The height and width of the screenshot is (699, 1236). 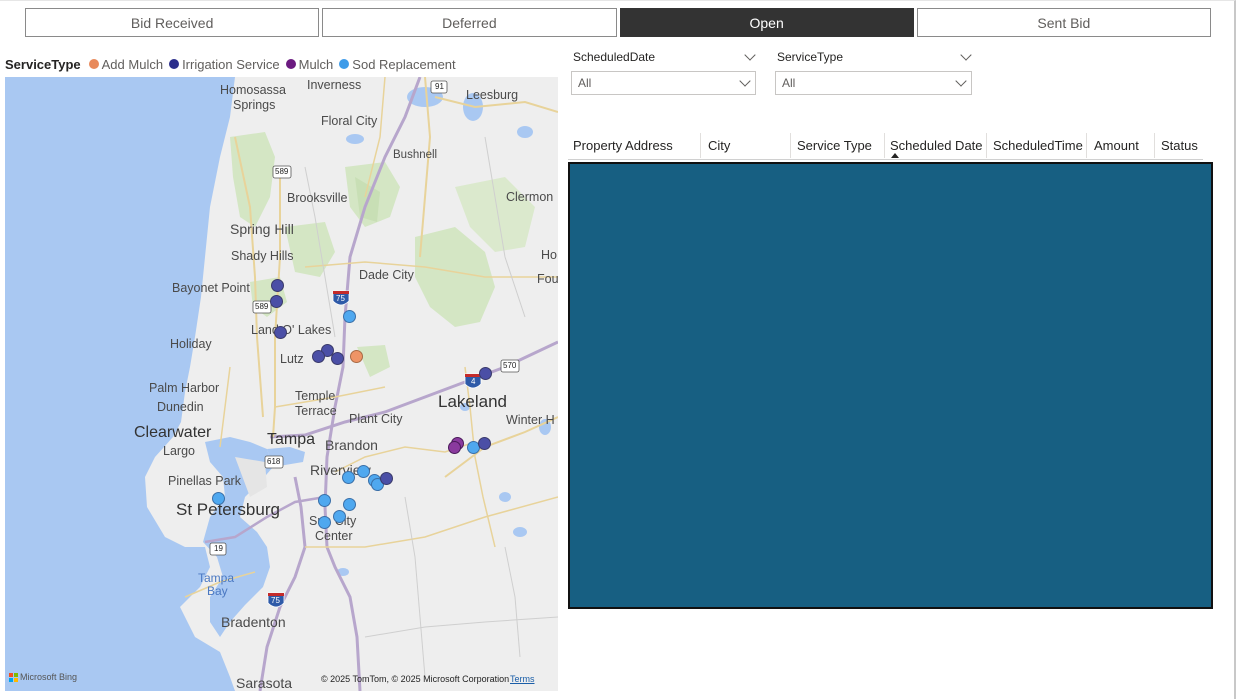 I want to click on place-label: Pinellas Park, so click(x=204, y=481).